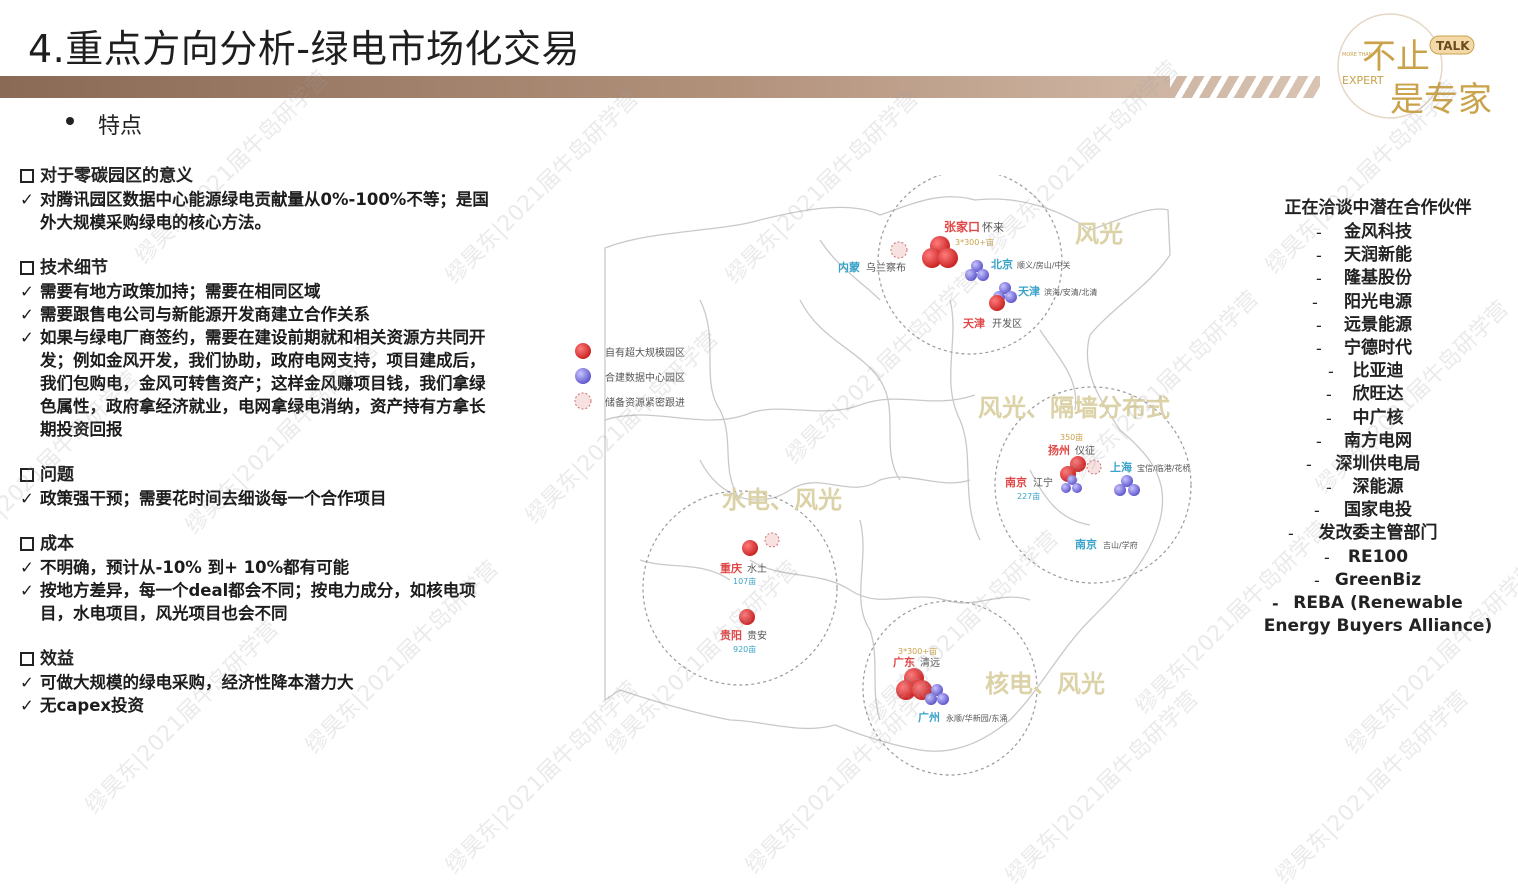  I want to click on bullet-heading: 特点, so click(120, 126).